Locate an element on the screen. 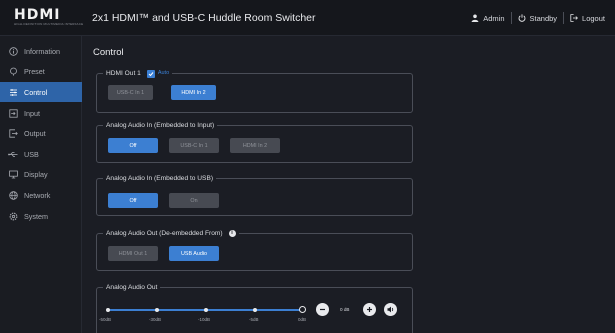  sidebar-item-label: System is located at coordinates (36, 216).